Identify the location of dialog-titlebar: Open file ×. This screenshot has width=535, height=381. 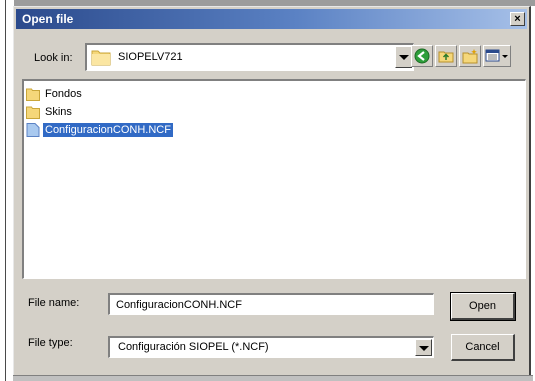
(271, 19).